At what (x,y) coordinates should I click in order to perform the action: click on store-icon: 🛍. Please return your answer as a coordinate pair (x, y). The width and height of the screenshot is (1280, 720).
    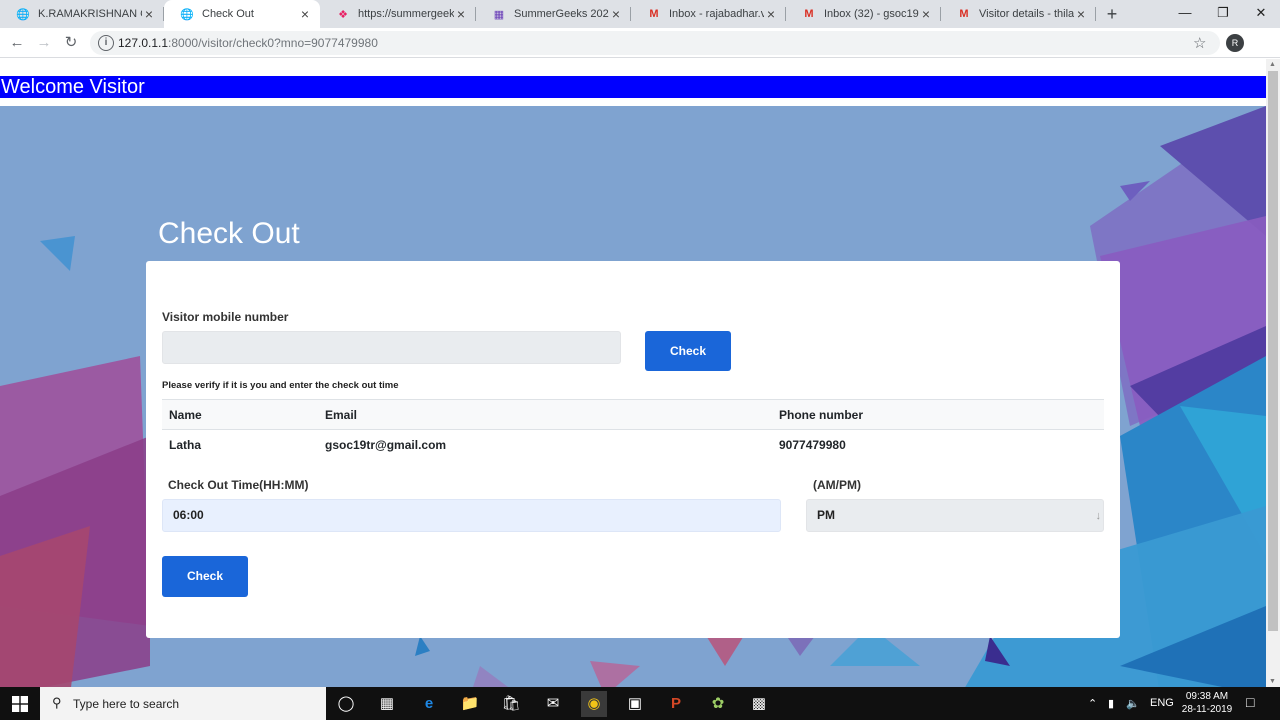
    Looking at the image, I should click on (511, 704).